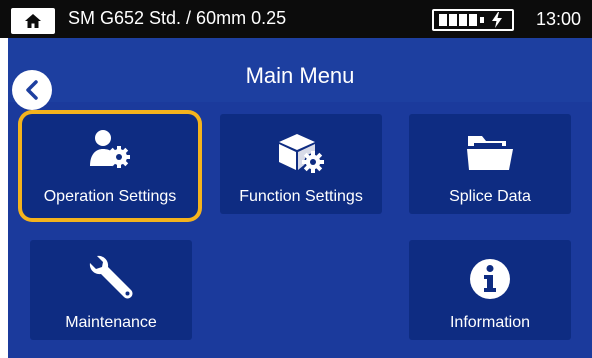 This screenshot has width=592, height=358. Describe the element at coordinates (490, 196) in the screenshot. I see `splice-data-label: Splice Data` at that location.